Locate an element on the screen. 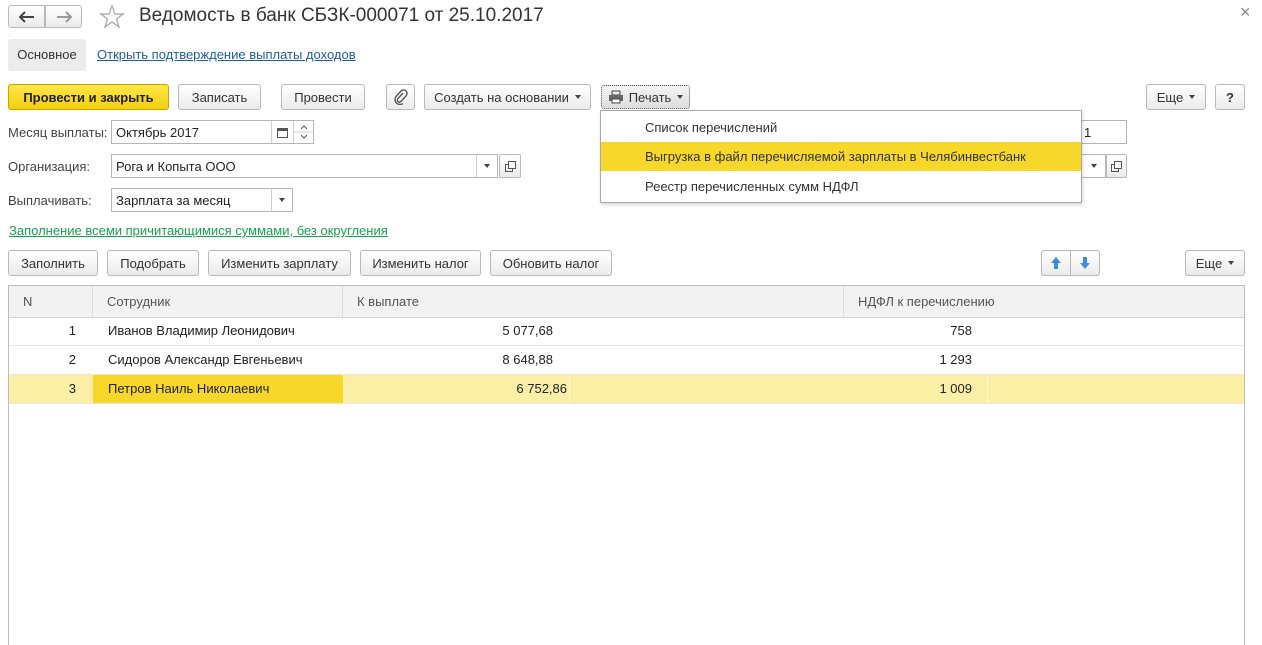  right-select-fragment is located at coordinates (1094, 166).